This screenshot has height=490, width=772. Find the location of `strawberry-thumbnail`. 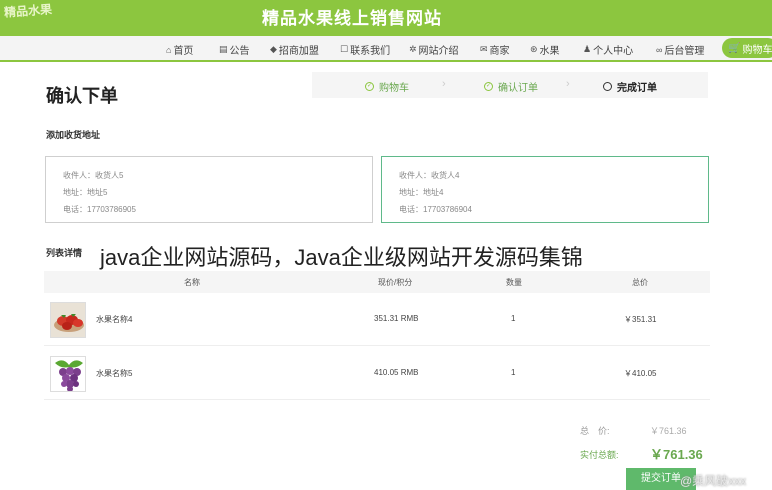

strawberry-thumbnail is located at coordinates (68, 320).